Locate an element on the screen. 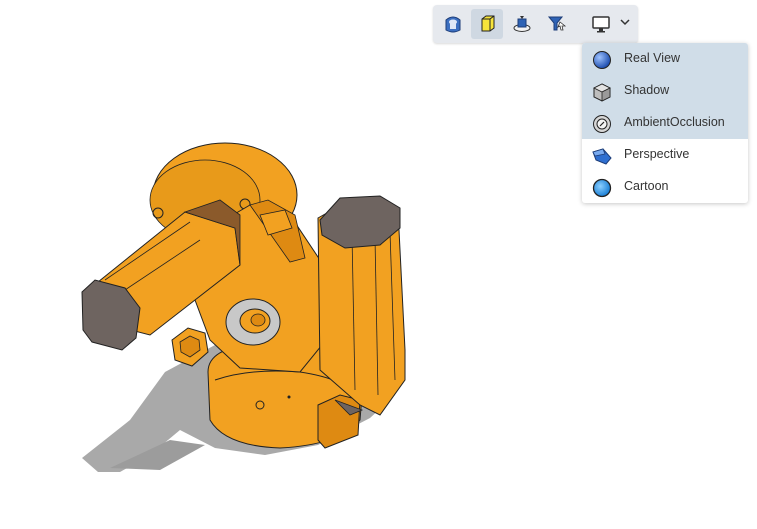  render-mode-button is located at coordinates (453, 24).